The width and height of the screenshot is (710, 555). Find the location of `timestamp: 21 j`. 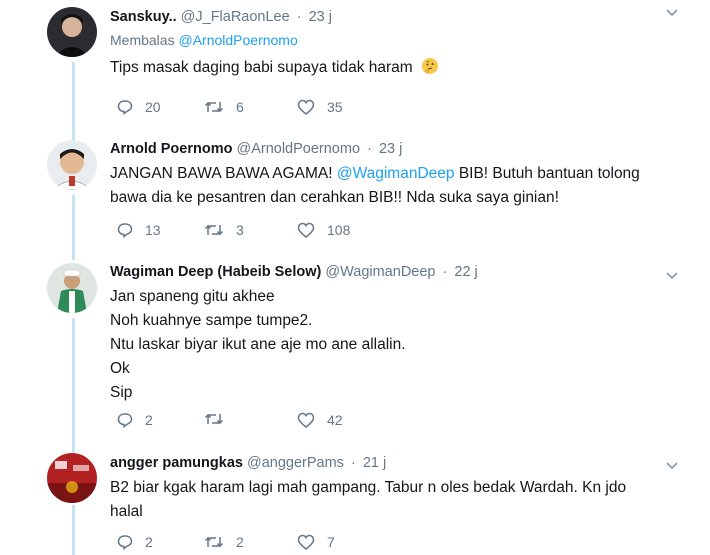

timestamp: 21 j is located at coordinates (374, 463).